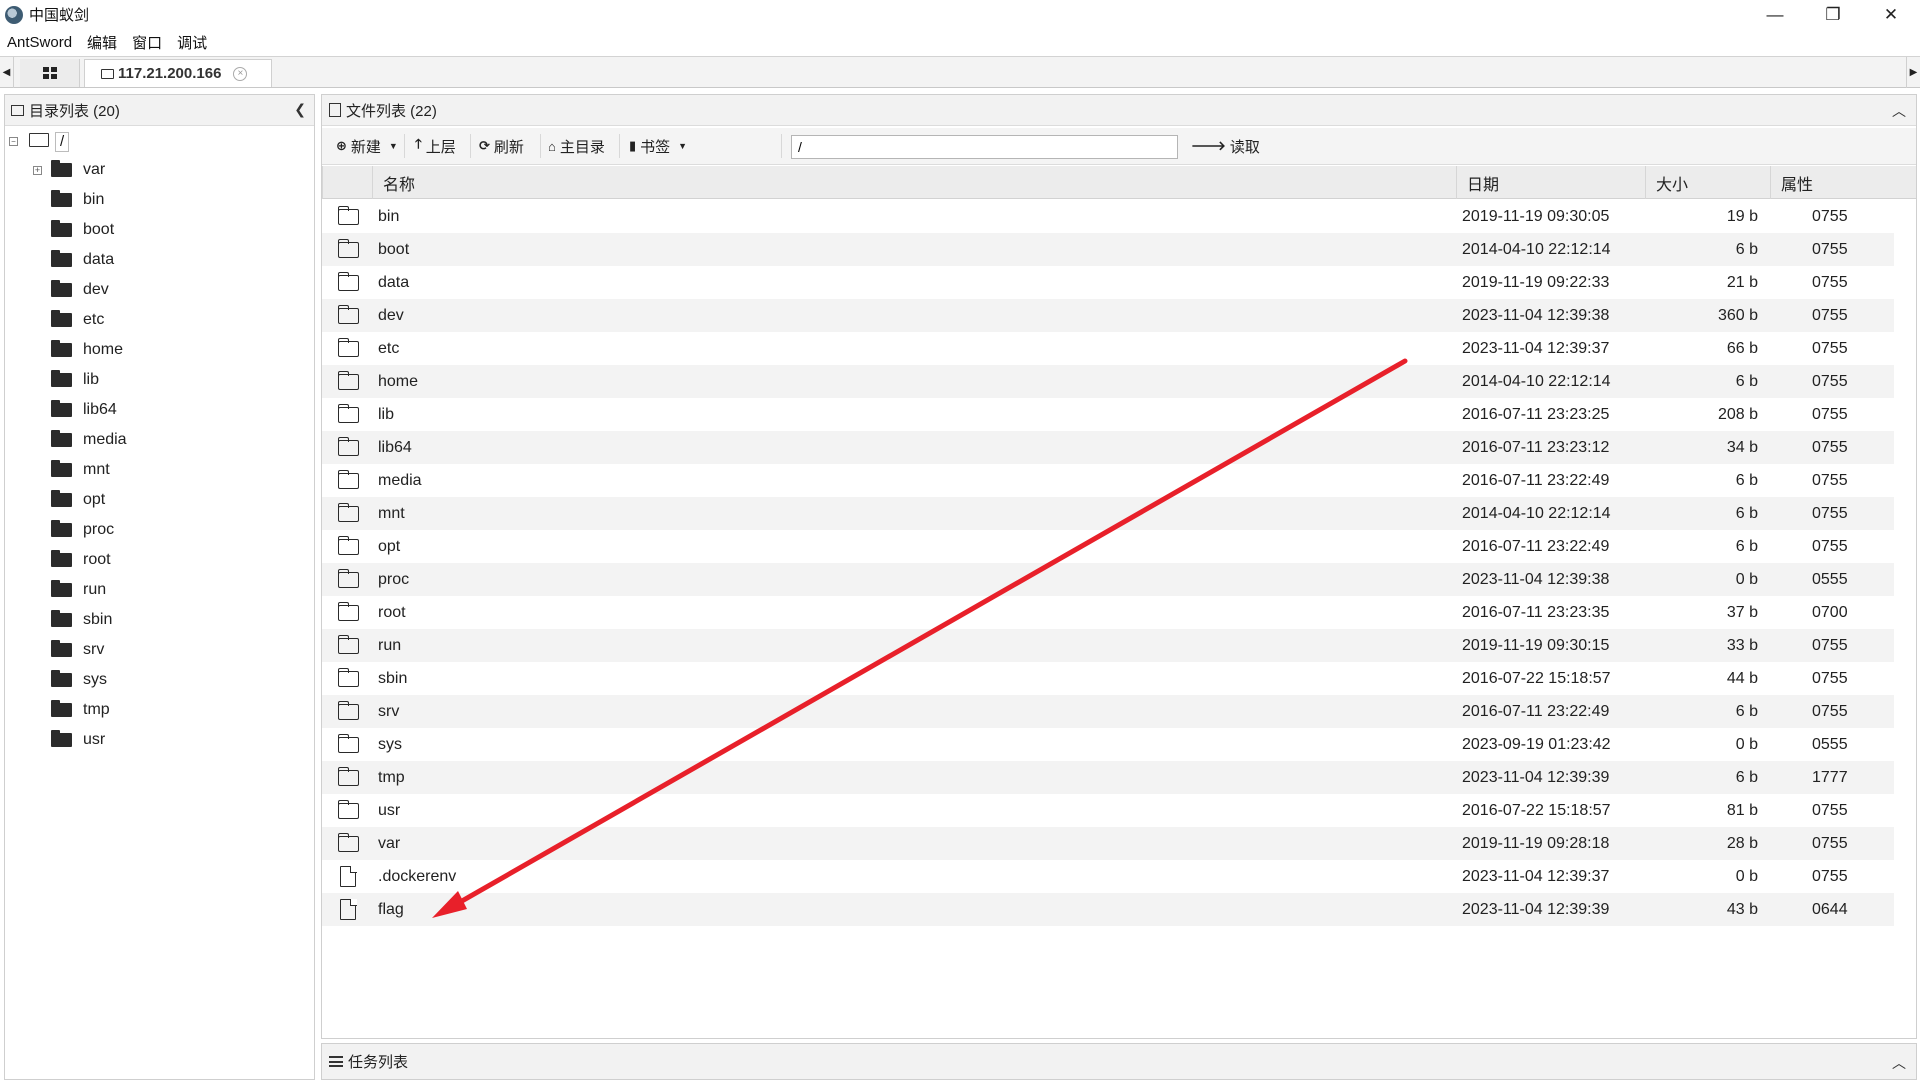 This screenshot has width=1920, height=1080. What do you see at coordinates (1913, 72) in the screenshot?
I see `tab-scroll-right-icon: ▶` at bounding box center [1913, 72].